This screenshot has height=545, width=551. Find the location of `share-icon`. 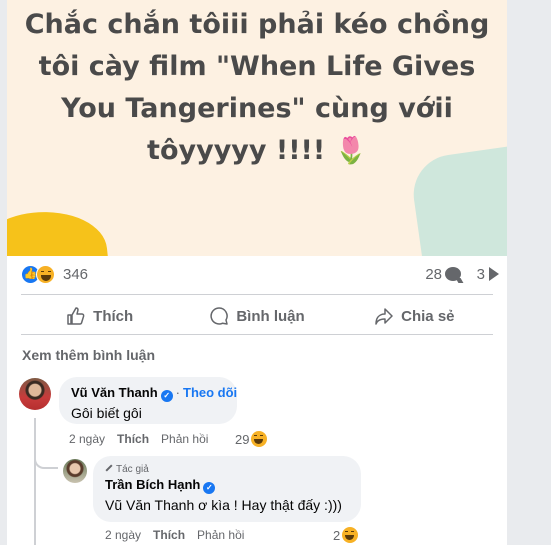

share-icon is located at coordinates (494, 274).